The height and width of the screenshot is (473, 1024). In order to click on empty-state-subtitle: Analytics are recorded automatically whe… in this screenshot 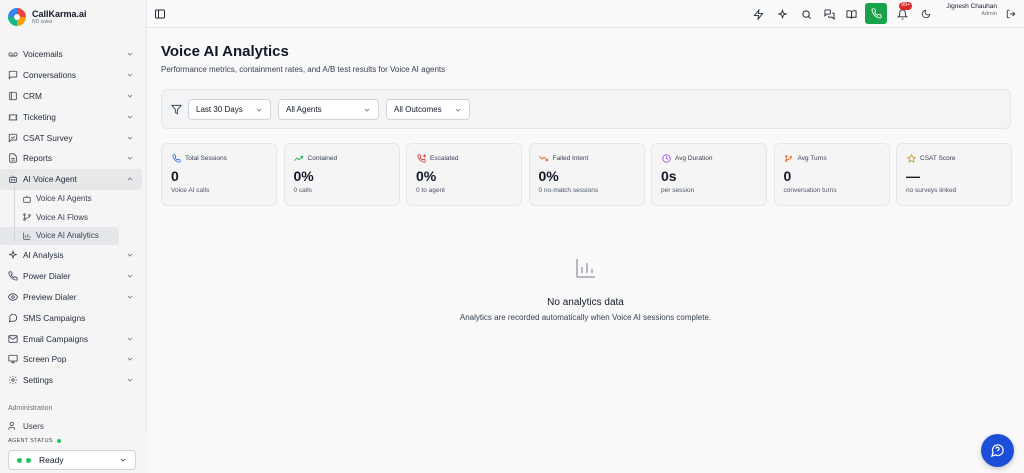, I will do `click(585, 317)`.